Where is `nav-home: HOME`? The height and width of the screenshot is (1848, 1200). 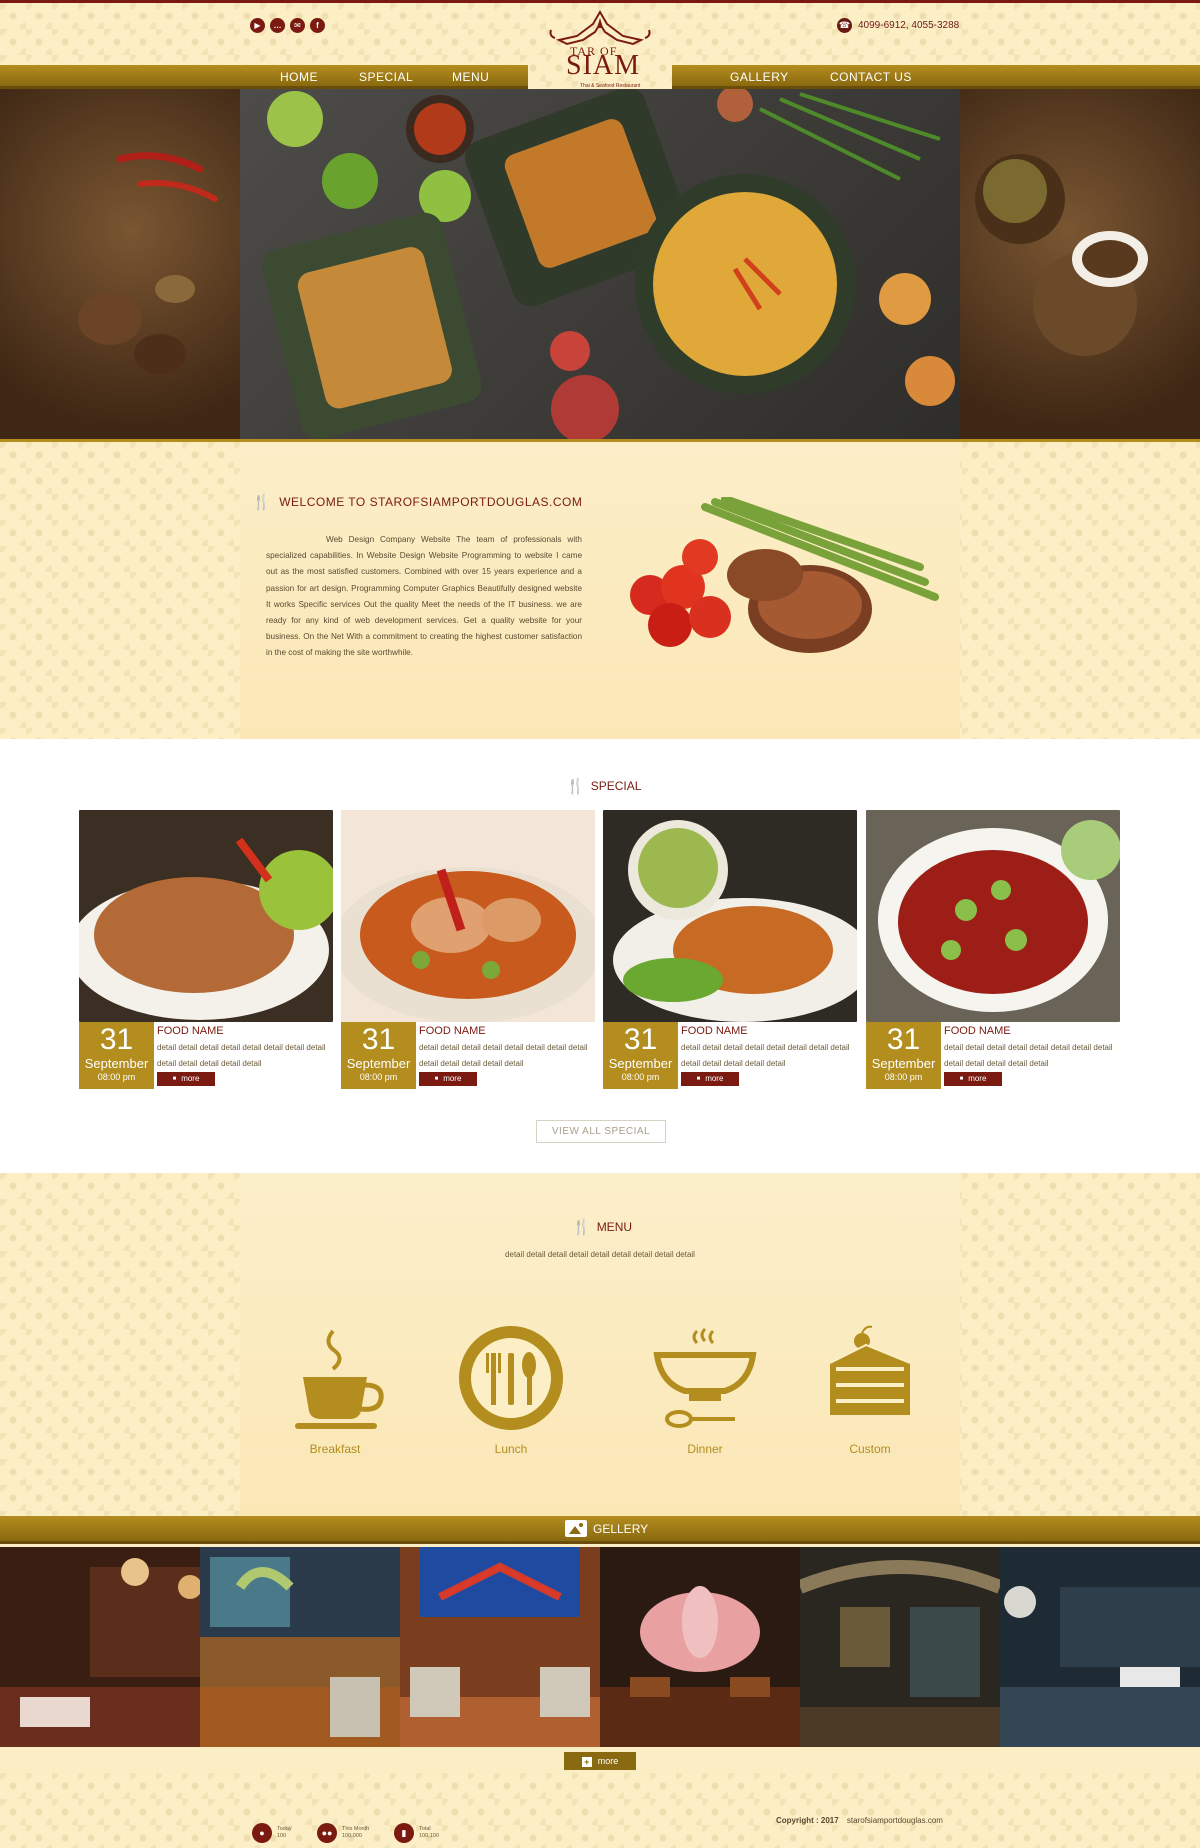
nav-home: HOME is located at coordinates (299, 77).